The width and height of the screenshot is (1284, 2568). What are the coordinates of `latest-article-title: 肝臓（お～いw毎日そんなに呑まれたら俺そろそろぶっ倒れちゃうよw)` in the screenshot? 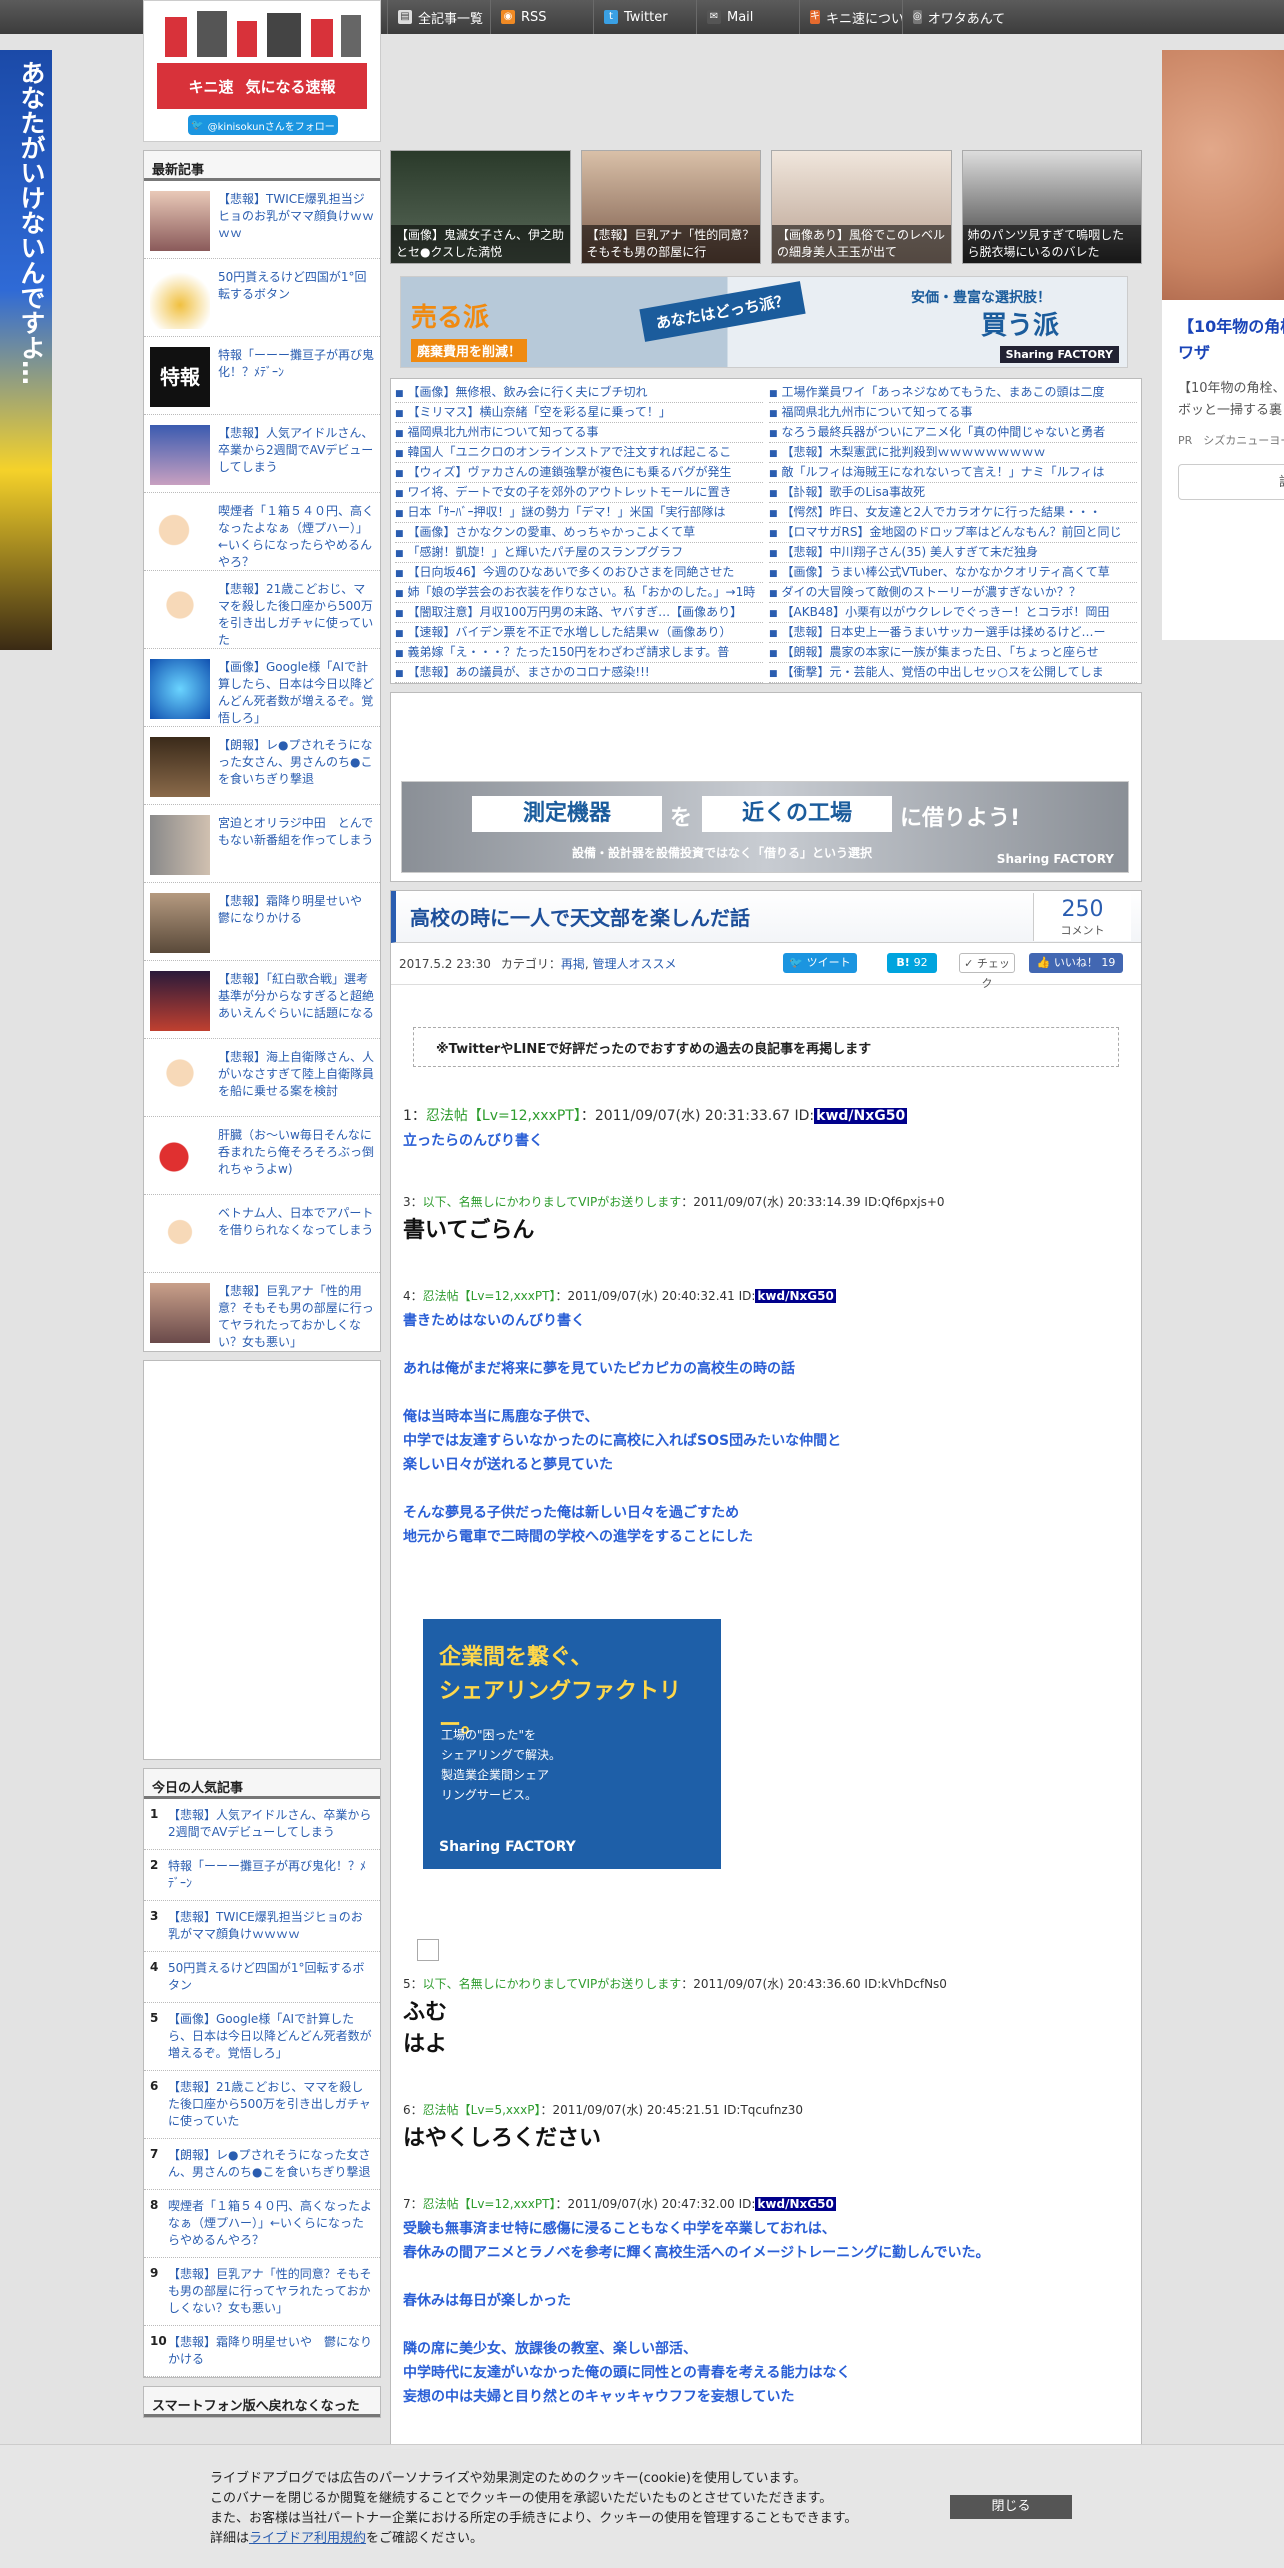 It's located at (296, 1161).